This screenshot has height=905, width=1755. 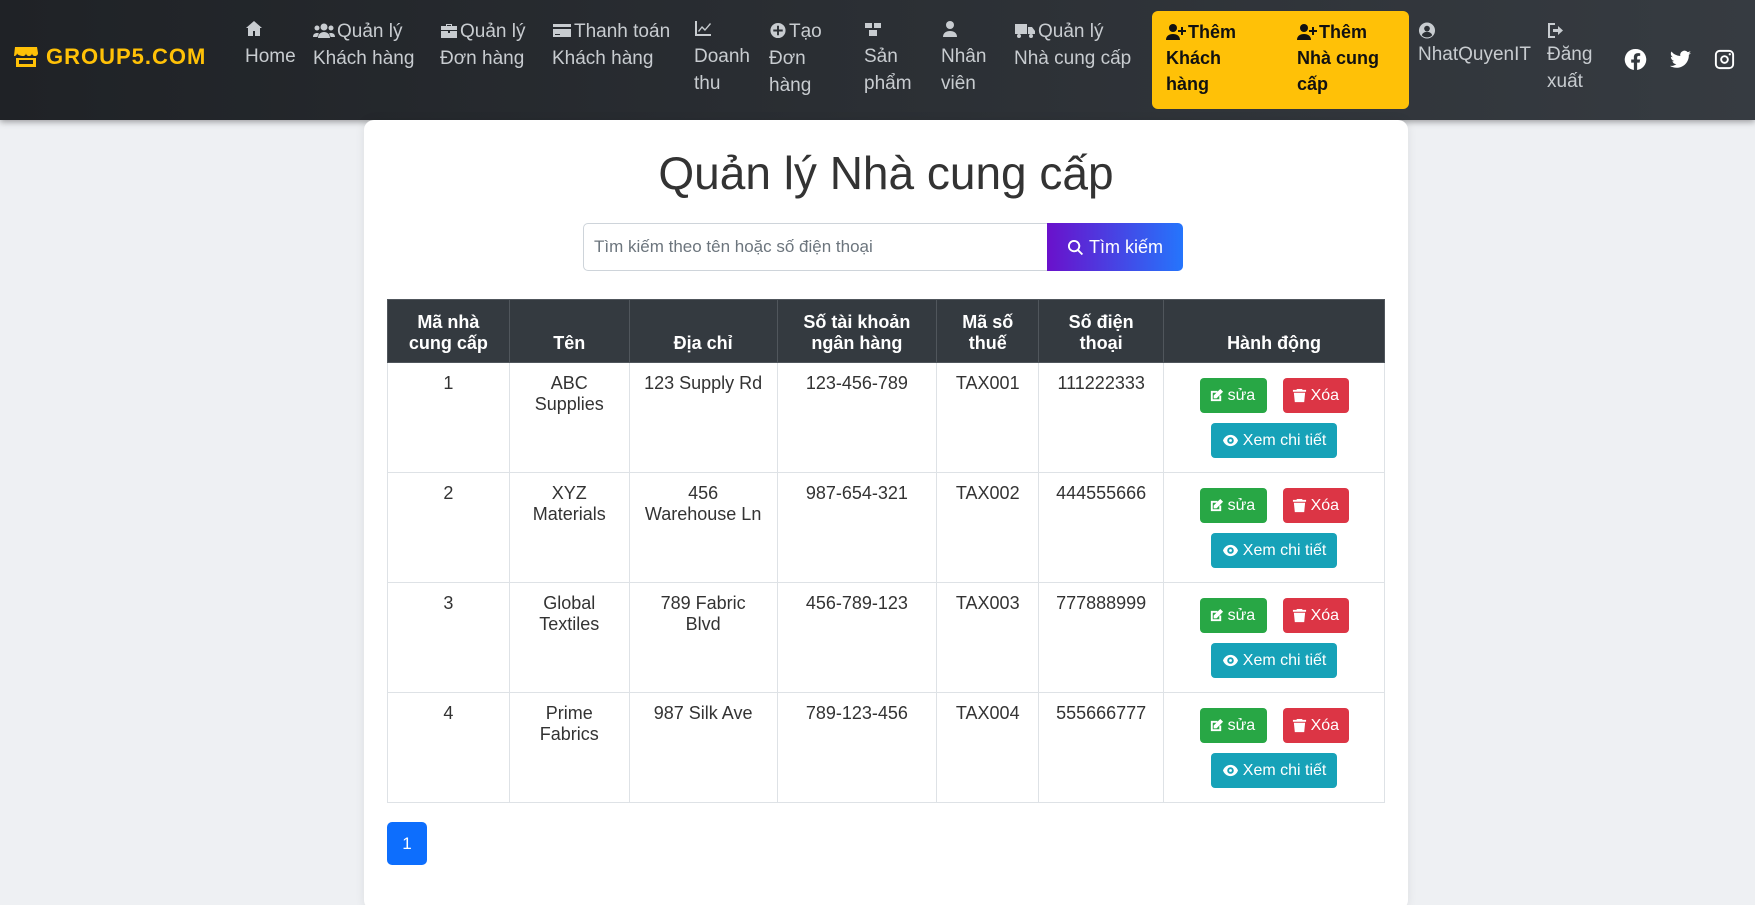 I want to click on cell-tax-code: TAX001, so click(x=988, y=417).